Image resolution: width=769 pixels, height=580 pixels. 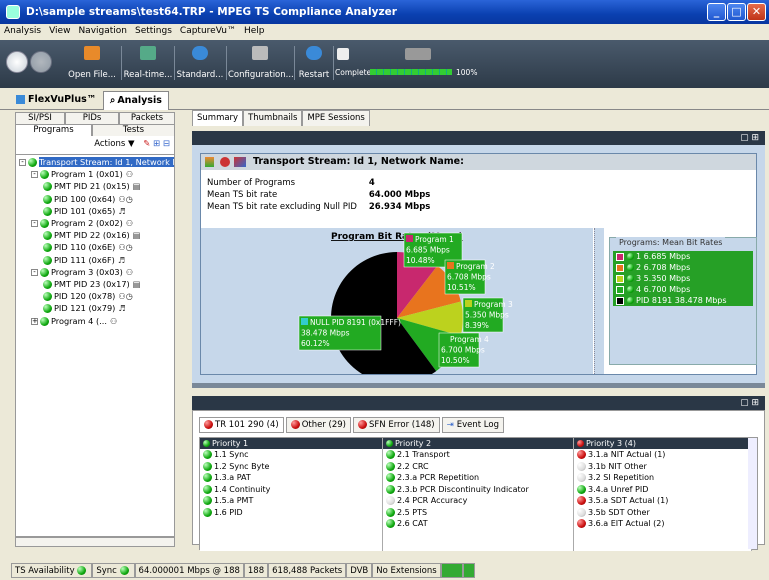 I want to click on device-status-icon, so click(x=468, y=570).